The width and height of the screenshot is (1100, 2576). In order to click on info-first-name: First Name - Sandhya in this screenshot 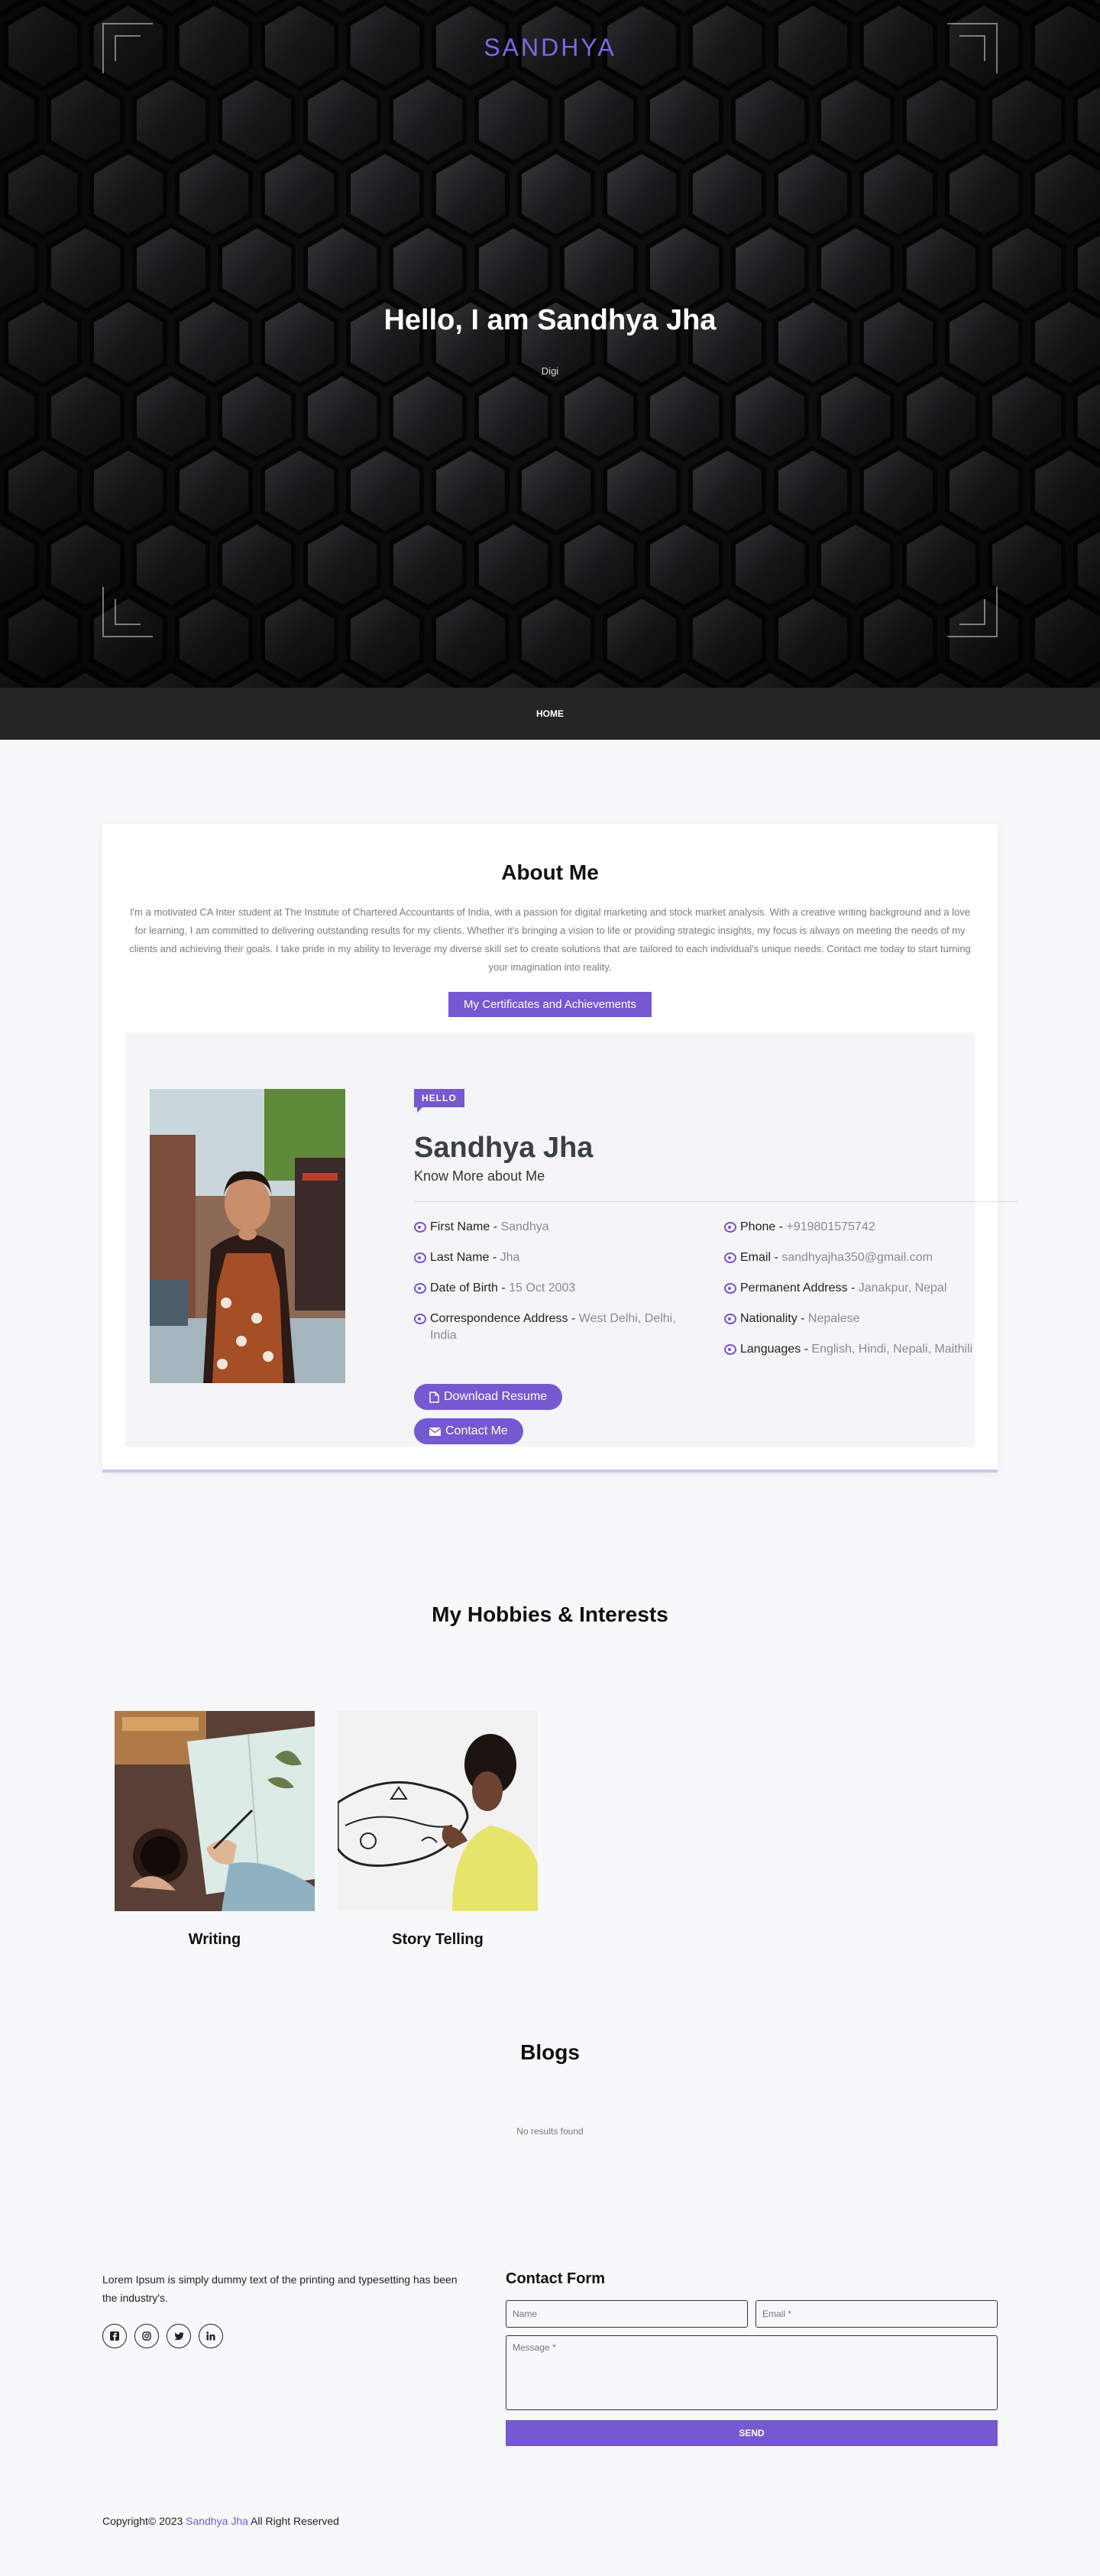, I will do `click(555, 1228)`.